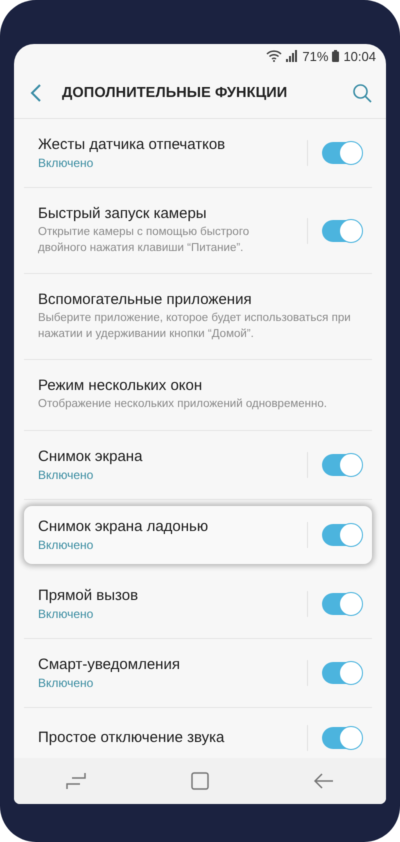 This screenshot has height=842, width=400. I want to click on setting-row: Жесты датчика отпечатков Включено, so click(198, 153).